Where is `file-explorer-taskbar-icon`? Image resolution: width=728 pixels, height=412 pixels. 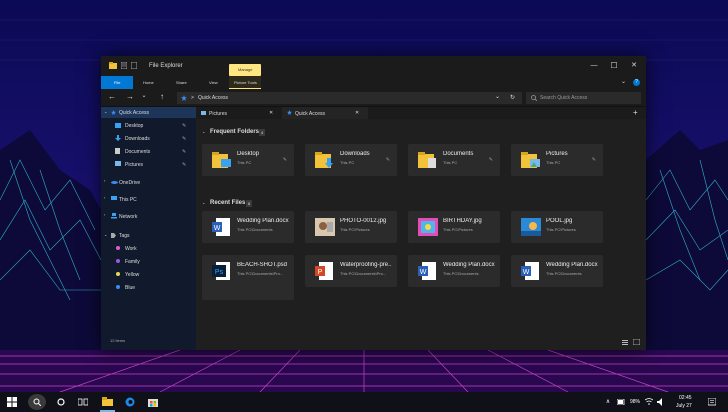 file-explorer-taskbar-icon is located at coordinates (107, 401).